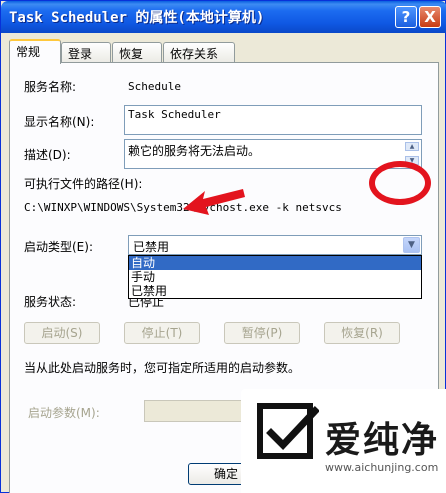 The width and height of the screenshot is (446, 493). I want to click on title-bar: Task Scheduler 的属性(本地计算机) ? X, so click(223, 17).